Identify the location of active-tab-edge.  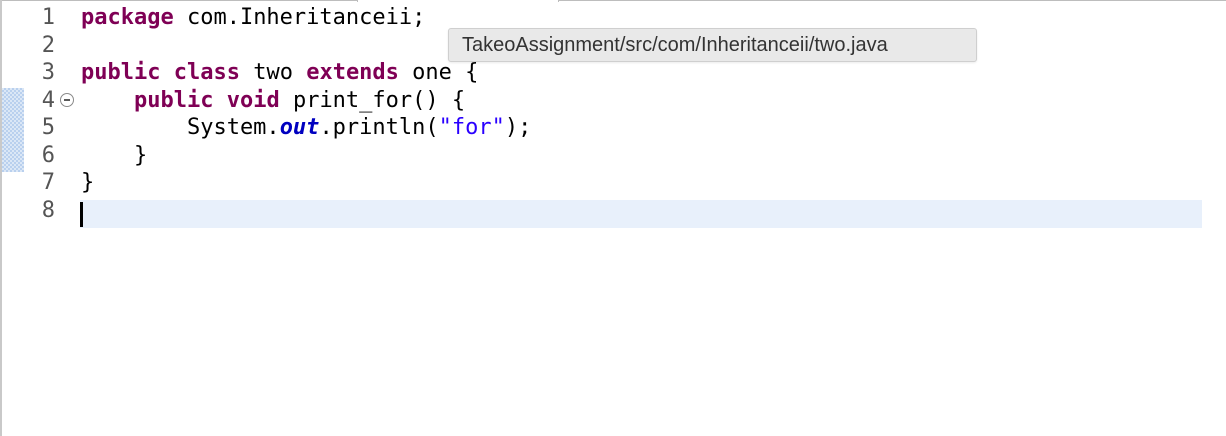
(458, 1).